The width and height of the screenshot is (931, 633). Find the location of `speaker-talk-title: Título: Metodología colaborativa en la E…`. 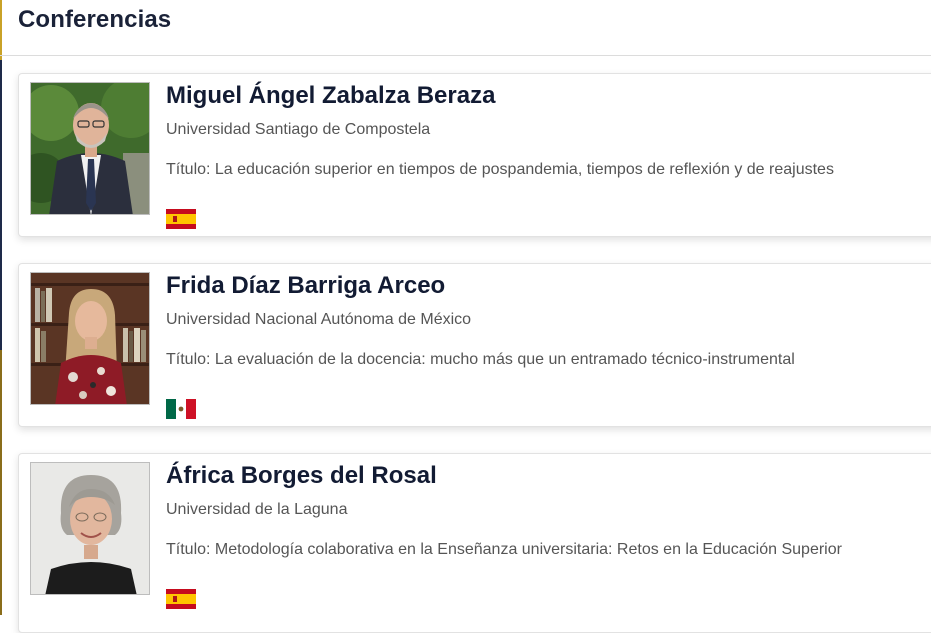

speaker-talk-title: Título: Metodología colaborativa en la E… is located at coordinates (504, 549).